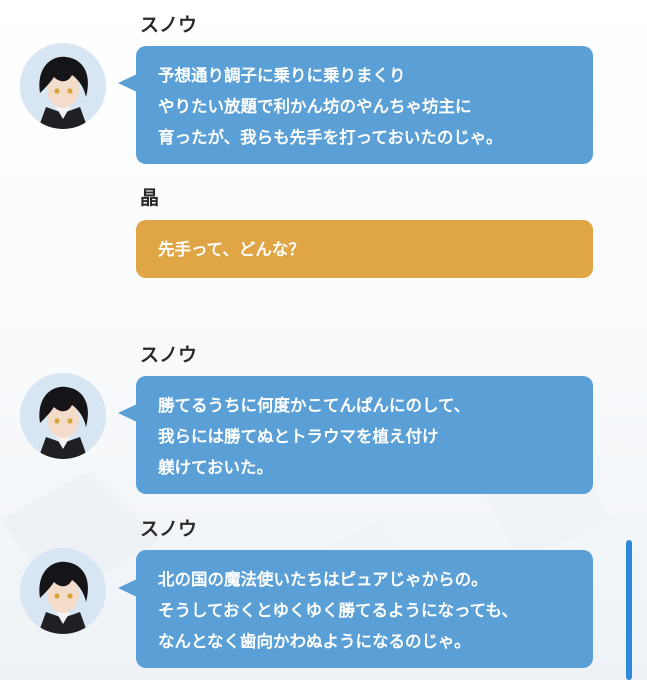 This screenshot has height=680, width=647. I want to click on bubble-text-line: 躾けておいた。, so click(216, 467).